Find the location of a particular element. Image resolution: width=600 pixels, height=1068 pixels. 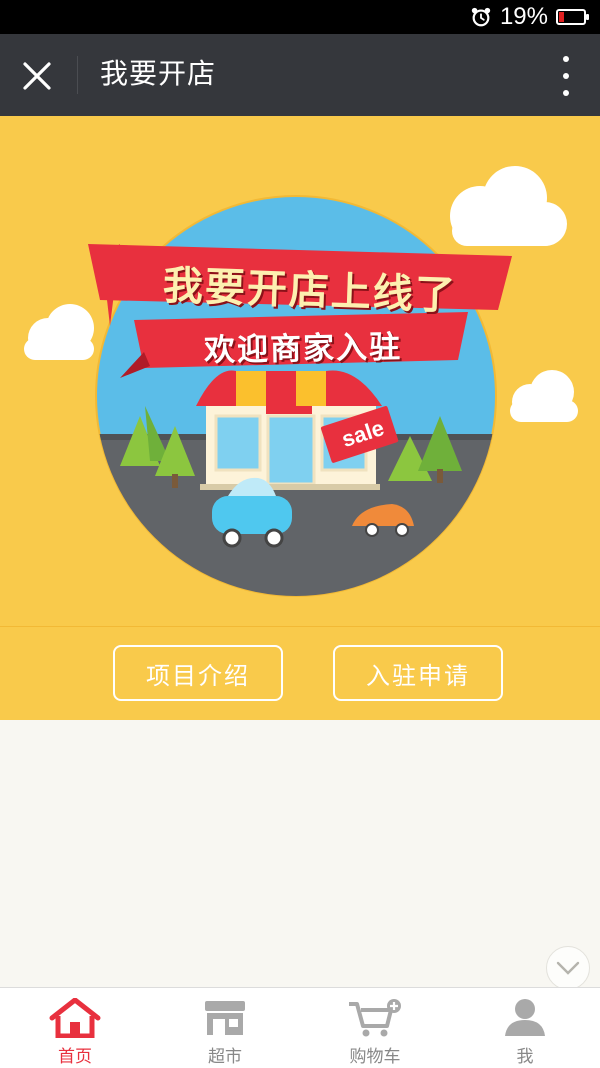

project-intro-button: 项目介绍 is located at coordinates (198, 673).